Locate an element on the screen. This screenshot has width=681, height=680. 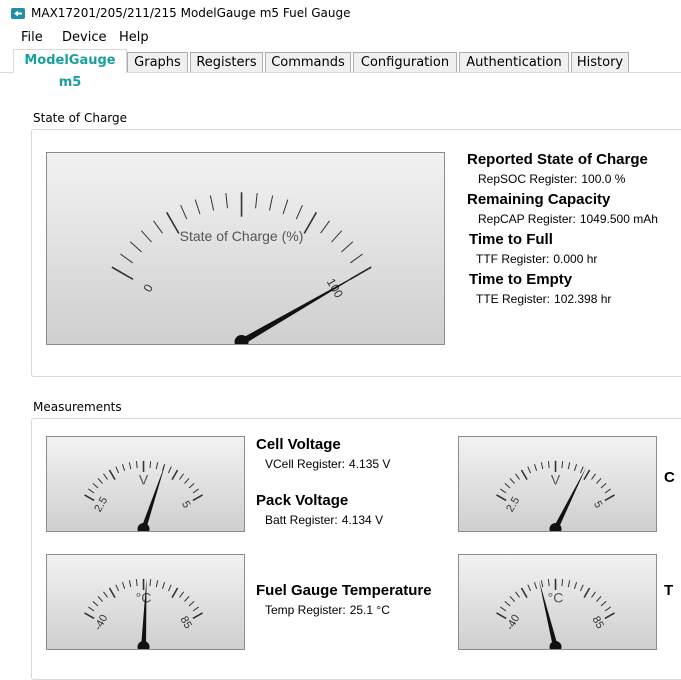
tab-graphs: Graphs is located at coordinates (157, 62).